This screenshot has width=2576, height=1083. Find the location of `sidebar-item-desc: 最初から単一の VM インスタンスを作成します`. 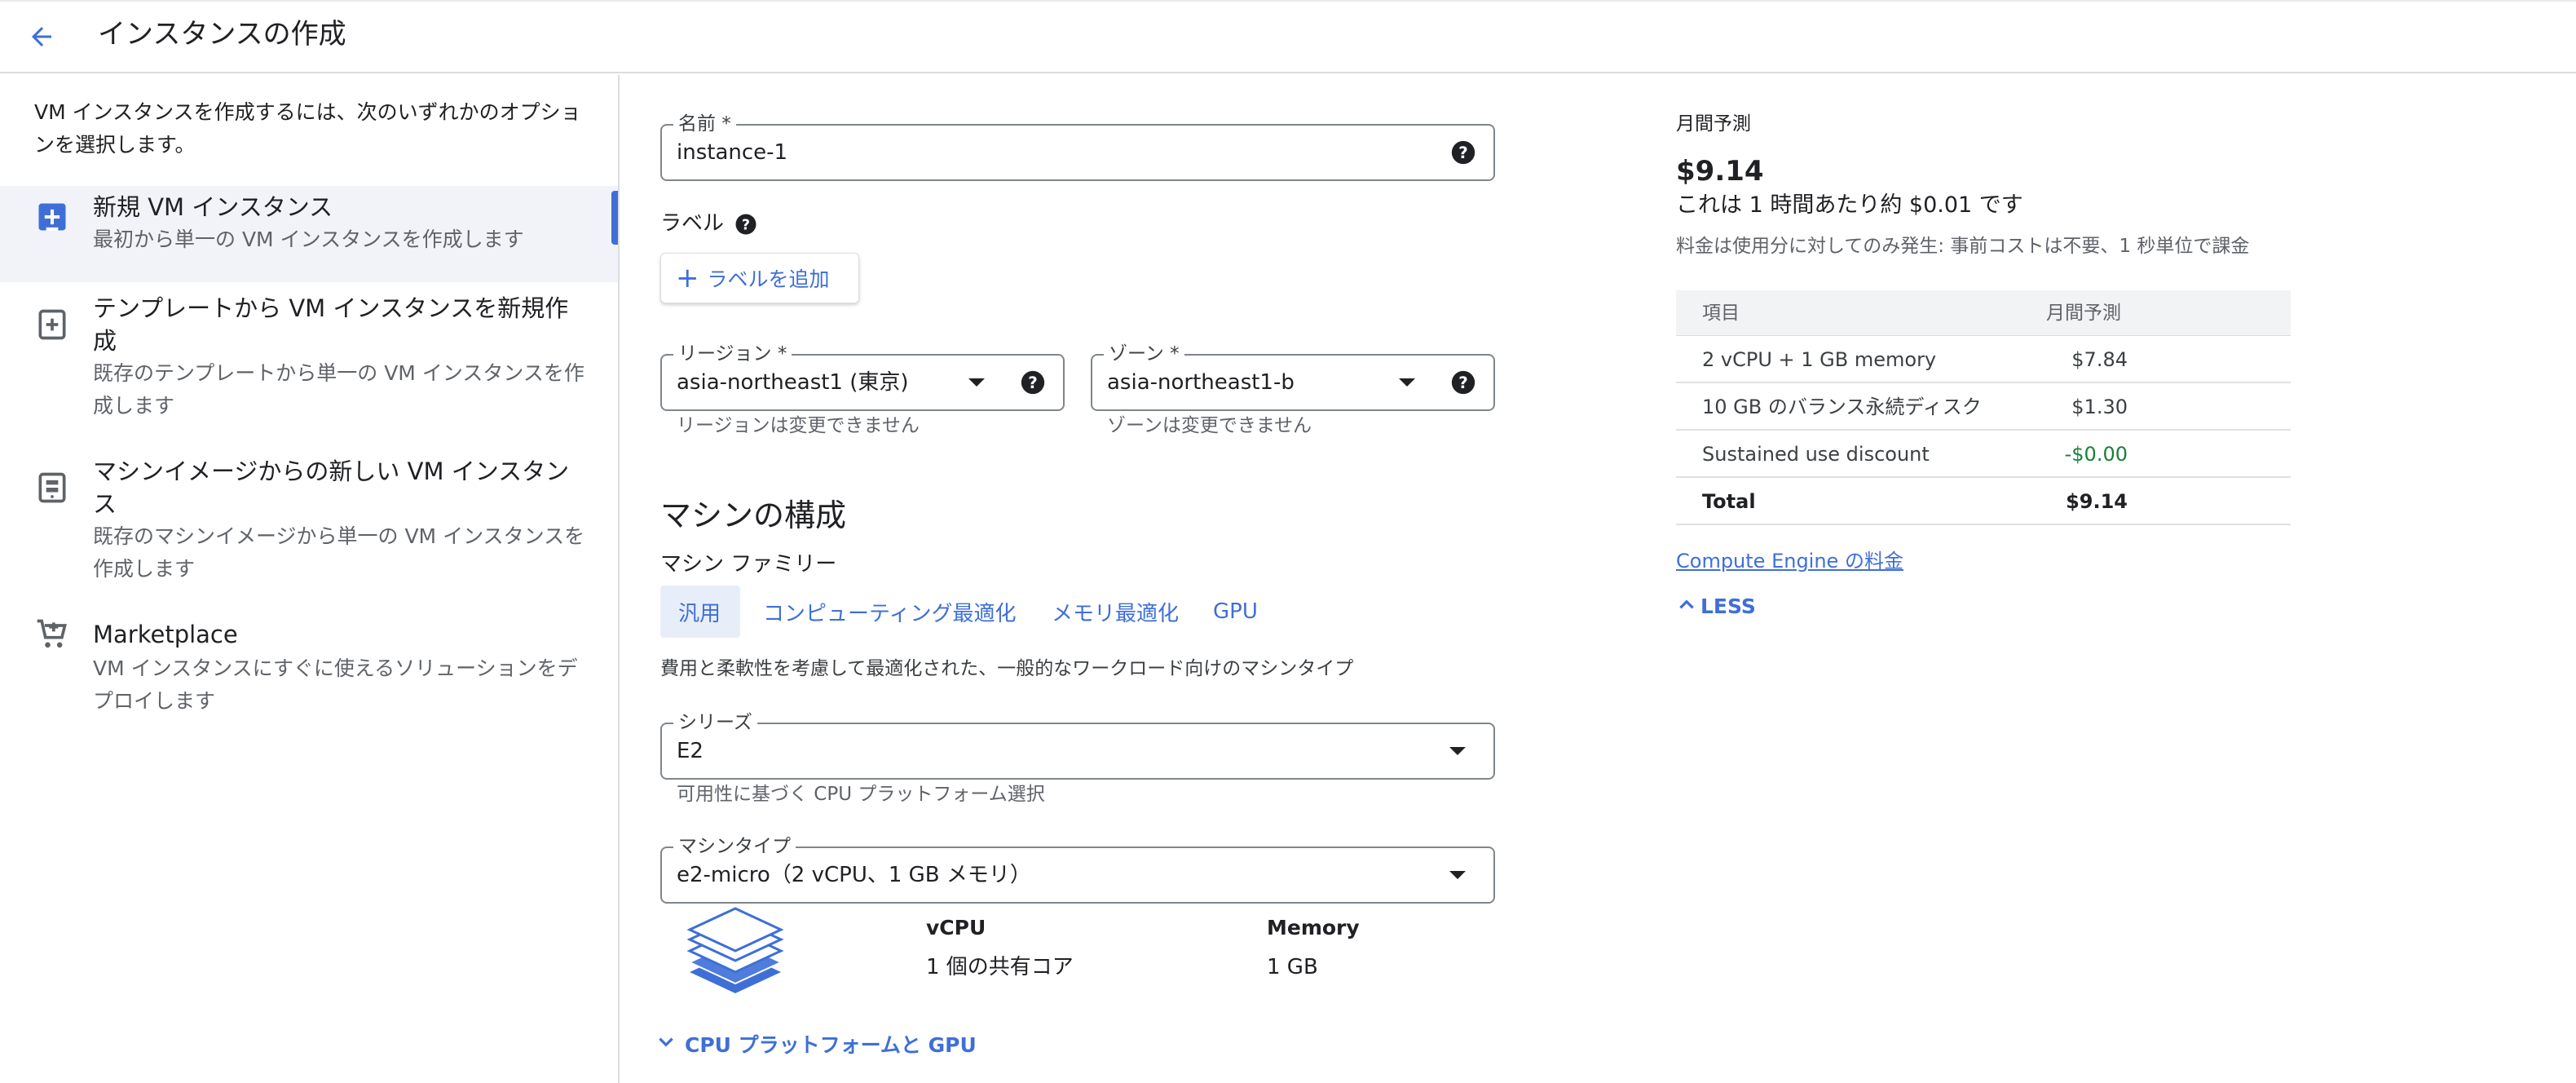

sidebar-item-desc: 最初から単一の VM インスタンスを作成します is located at coordinates (308, 240).